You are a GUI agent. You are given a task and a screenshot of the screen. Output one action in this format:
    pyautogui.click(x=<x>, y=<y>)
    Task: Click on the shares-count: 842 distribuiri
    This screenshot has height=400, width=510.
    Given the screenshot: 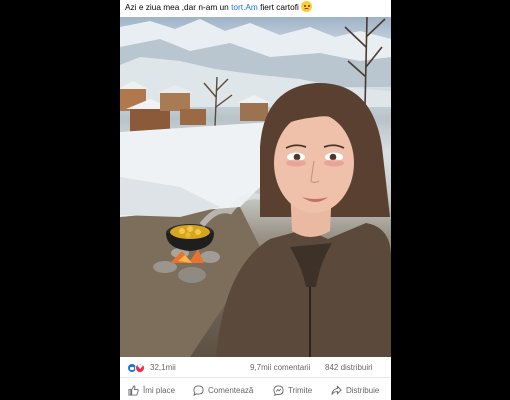 What is the action you would take?
    pyautogui.click(x=349, y=367)
    